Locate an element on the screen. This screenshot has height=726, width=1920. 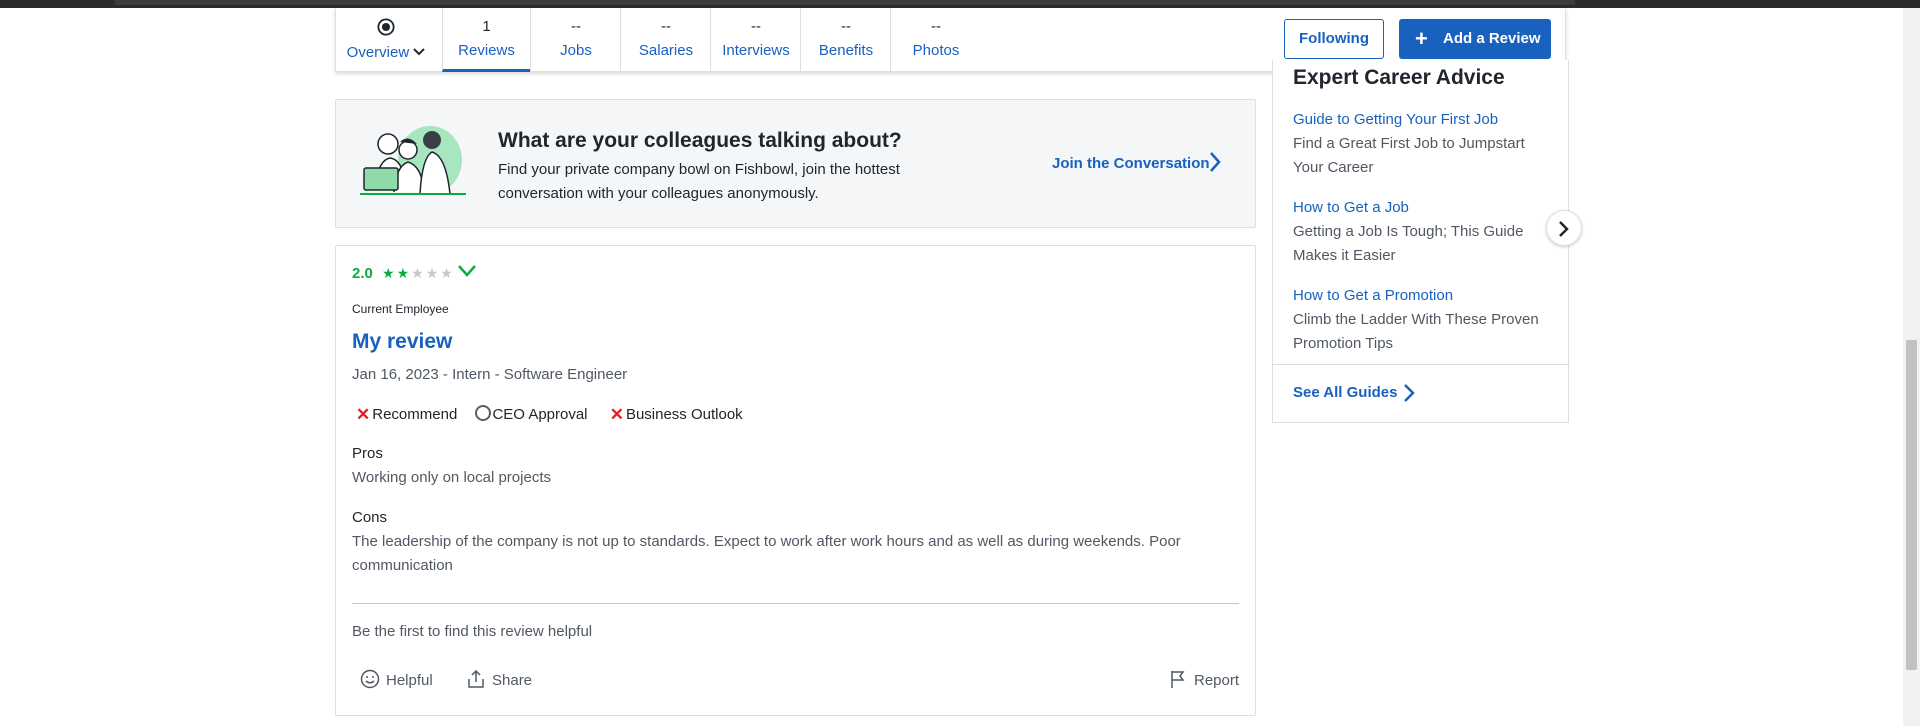
add-review-label: Add a Review is located at coordinates (1492, 38).